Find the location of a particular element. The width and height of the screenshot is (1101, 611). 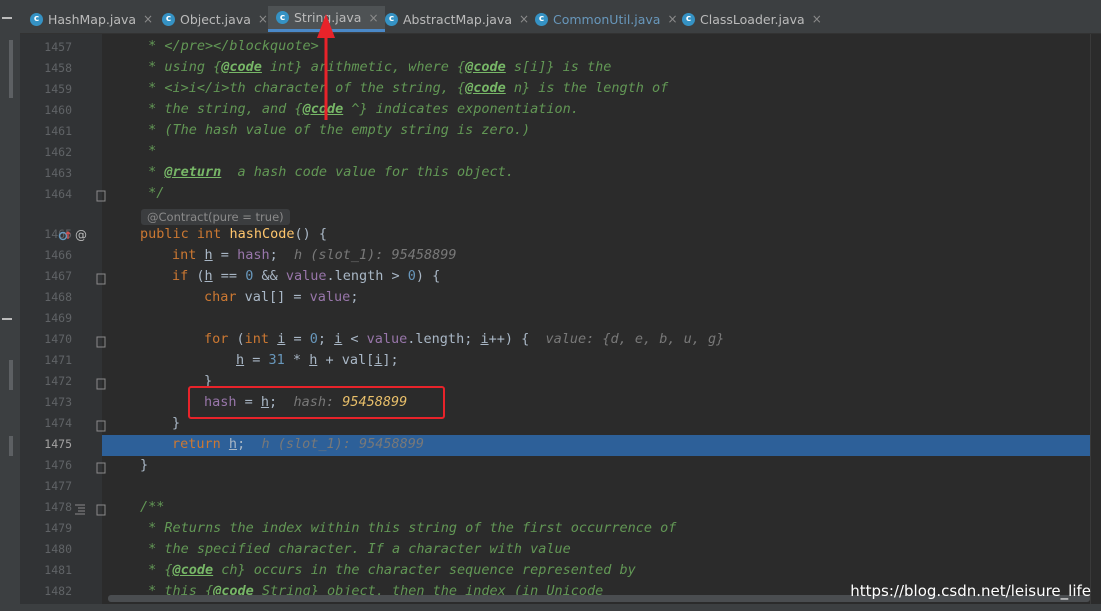

line-number: 1458 is located at coordinates (58, 68).